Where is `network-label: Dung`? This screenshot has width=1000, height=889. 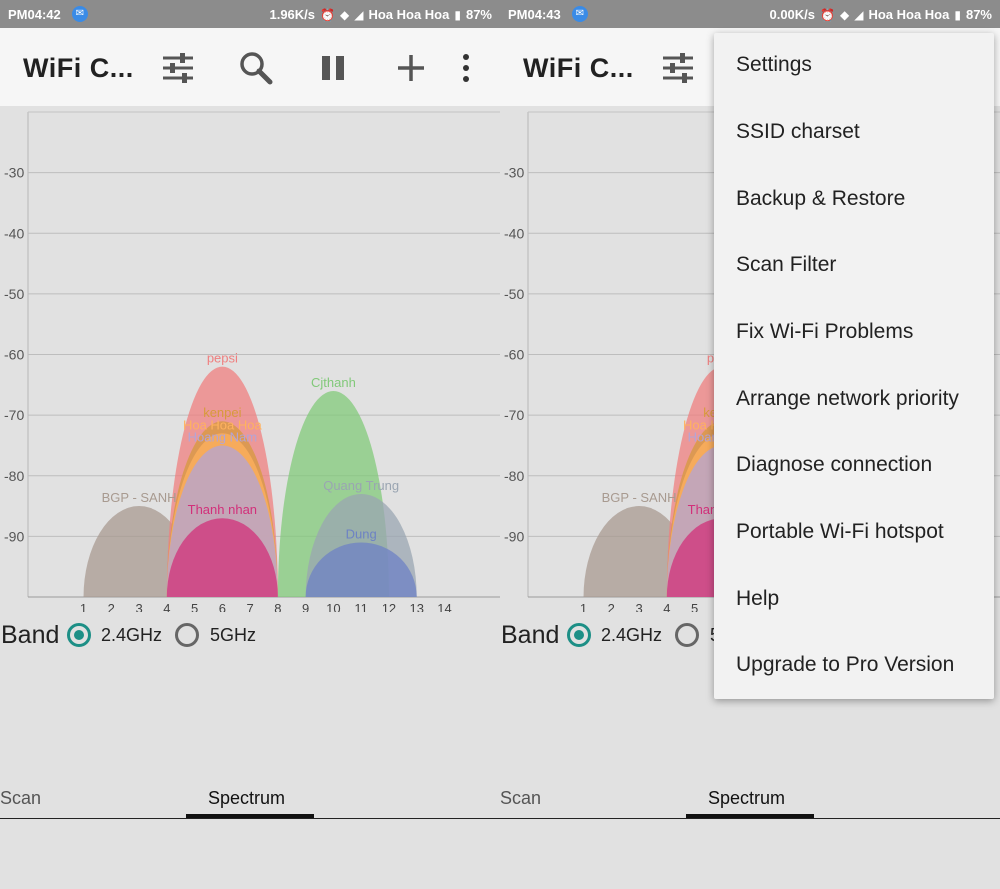 network-label: Dung is located at coordinates (361, 533).